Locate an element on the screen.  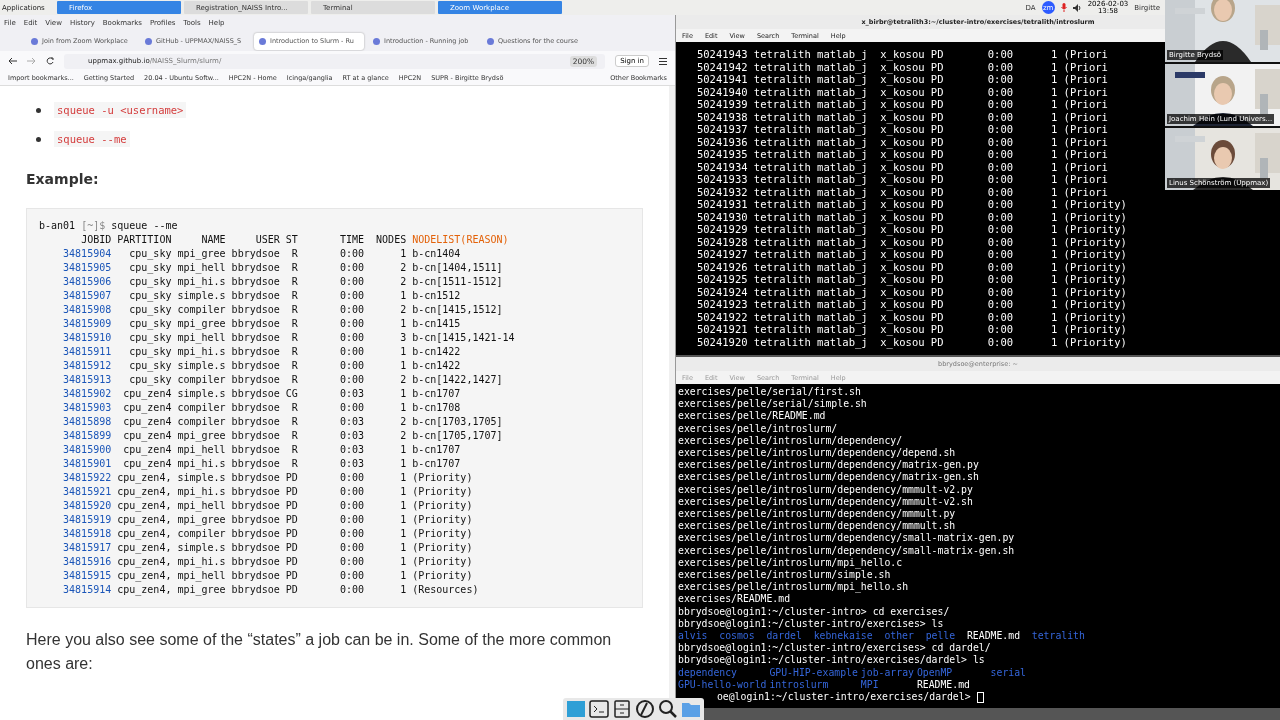
terminal-line: 50241932 tetralith matlab_j x_kosou PD 0:00 1 (Priori is located at coordinates (901, 191).